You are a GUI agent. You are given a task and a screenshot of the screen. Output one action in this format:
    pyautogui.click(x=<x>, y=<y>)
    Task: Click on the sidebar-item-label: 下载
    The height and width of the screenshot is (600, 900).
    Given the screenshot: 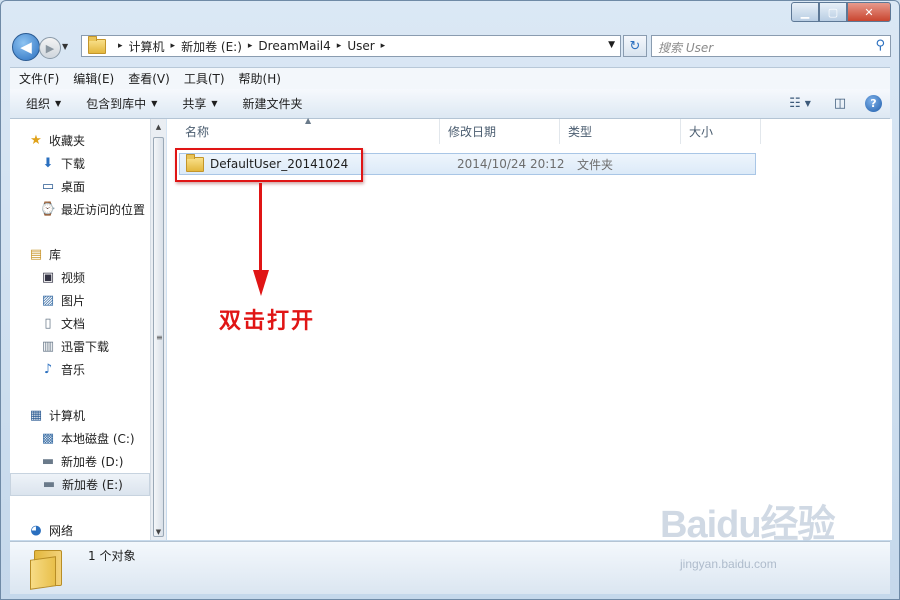 What is the action you would take?
    pyautogui.click(x=73, y=164)
    